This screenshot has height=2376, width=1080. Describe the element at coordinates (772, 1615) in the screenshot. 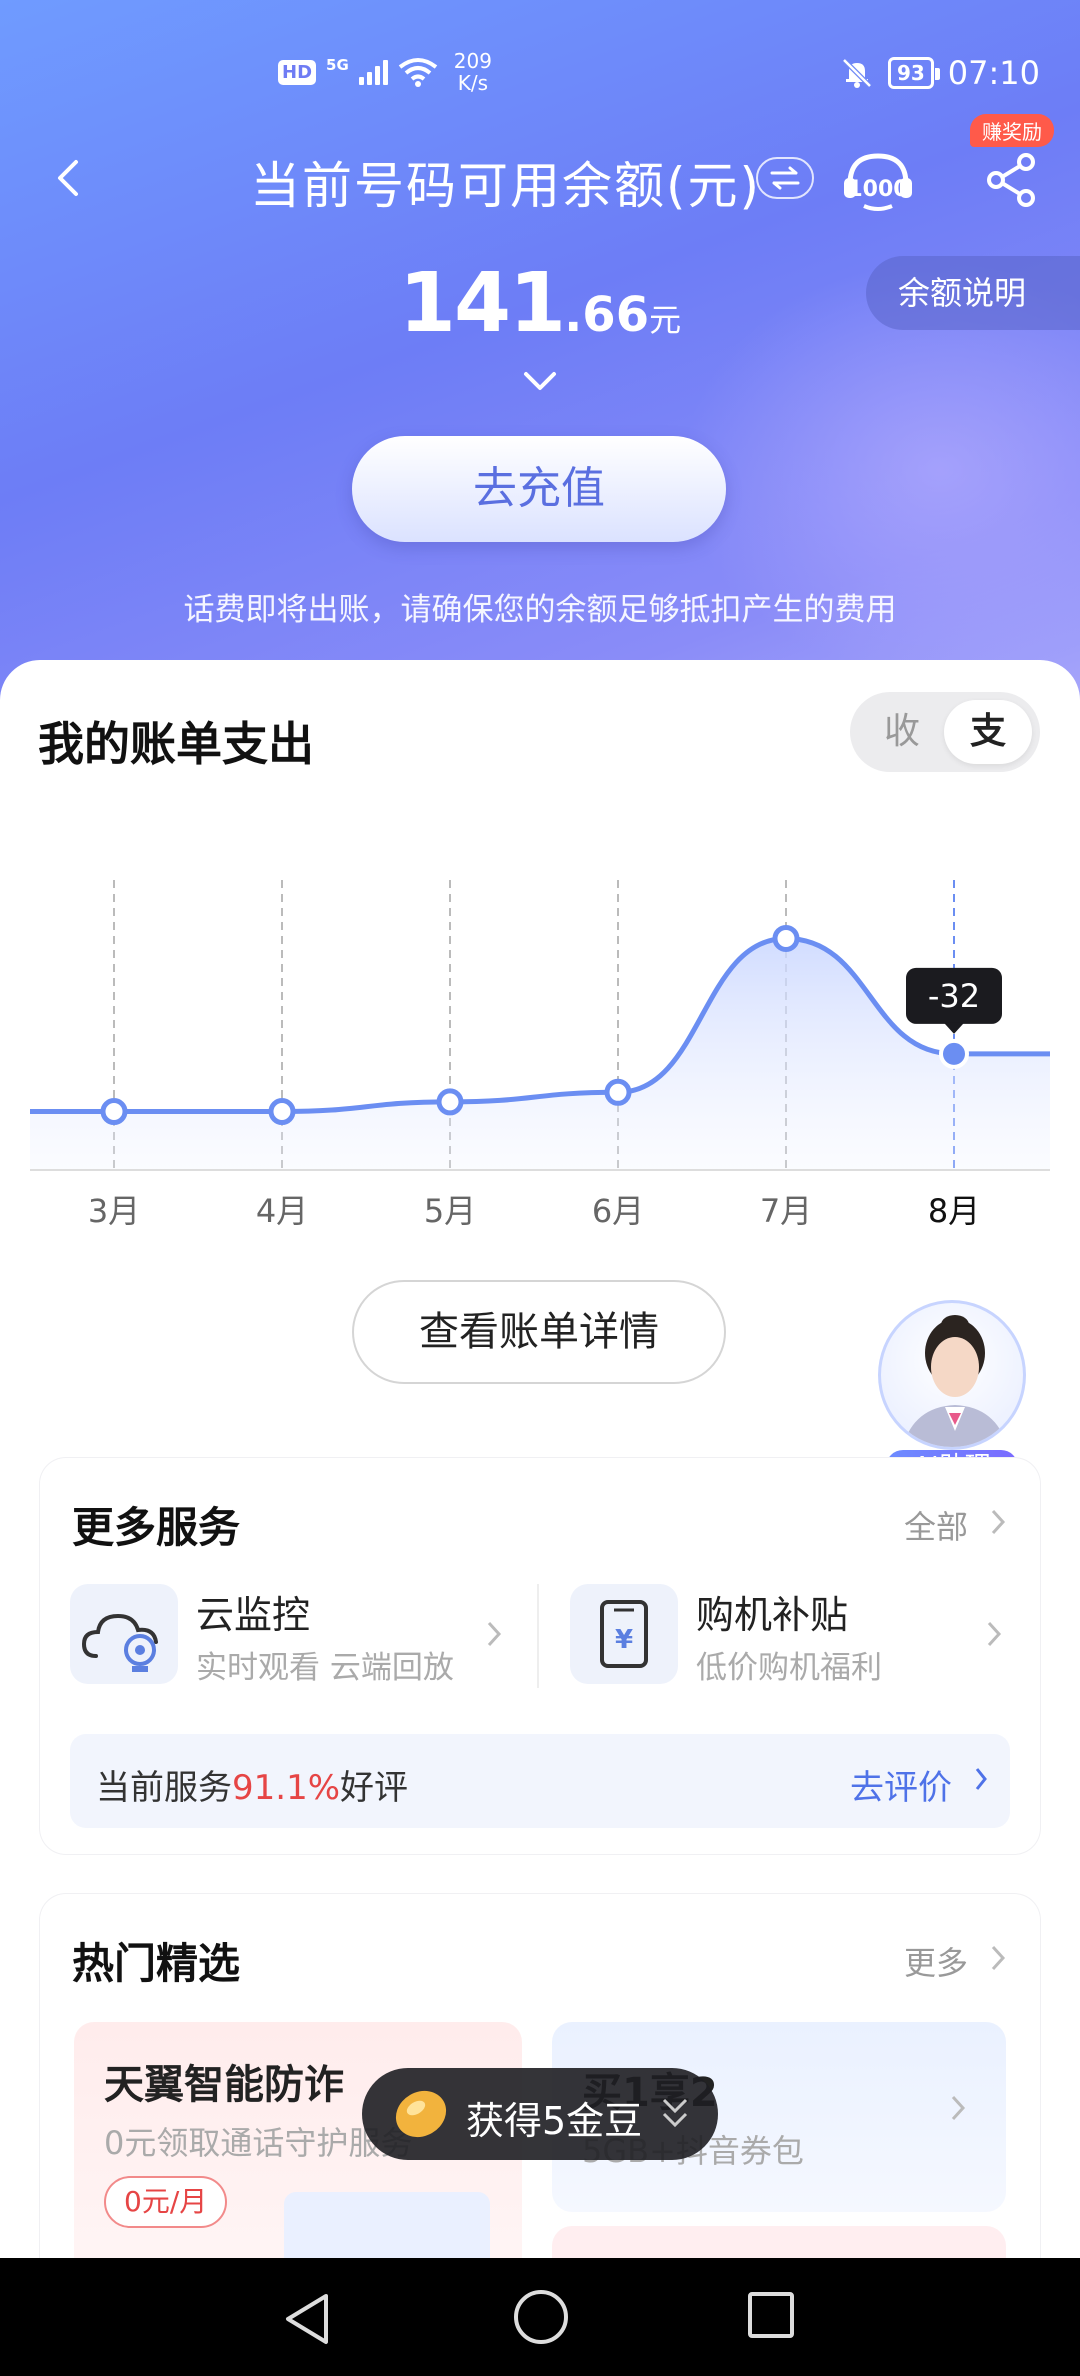

I see `service-name: 购机补贴` at that location.